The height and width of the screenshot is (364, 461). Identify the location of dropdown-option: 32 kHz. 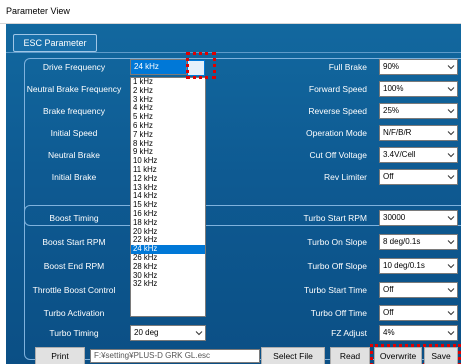
(168, 284).